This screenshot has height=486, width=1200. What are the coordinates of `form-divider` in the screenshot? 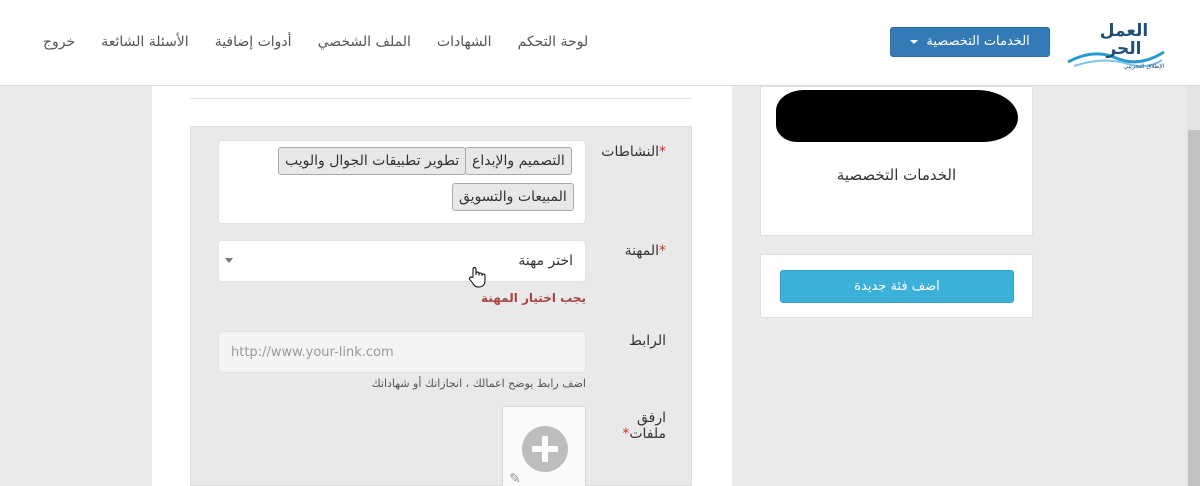 It's located at (441, 98).